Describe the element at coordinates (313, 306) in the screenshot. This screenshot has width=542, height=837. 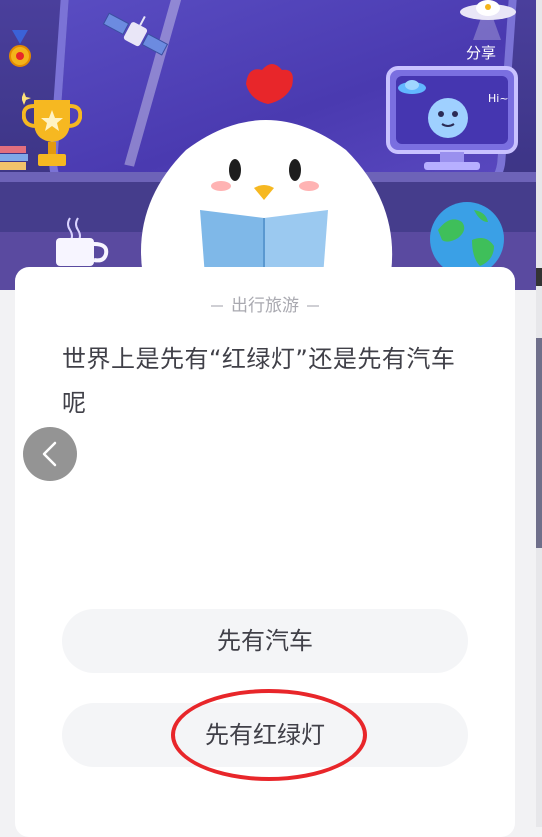
I see `divider-right` at that location.